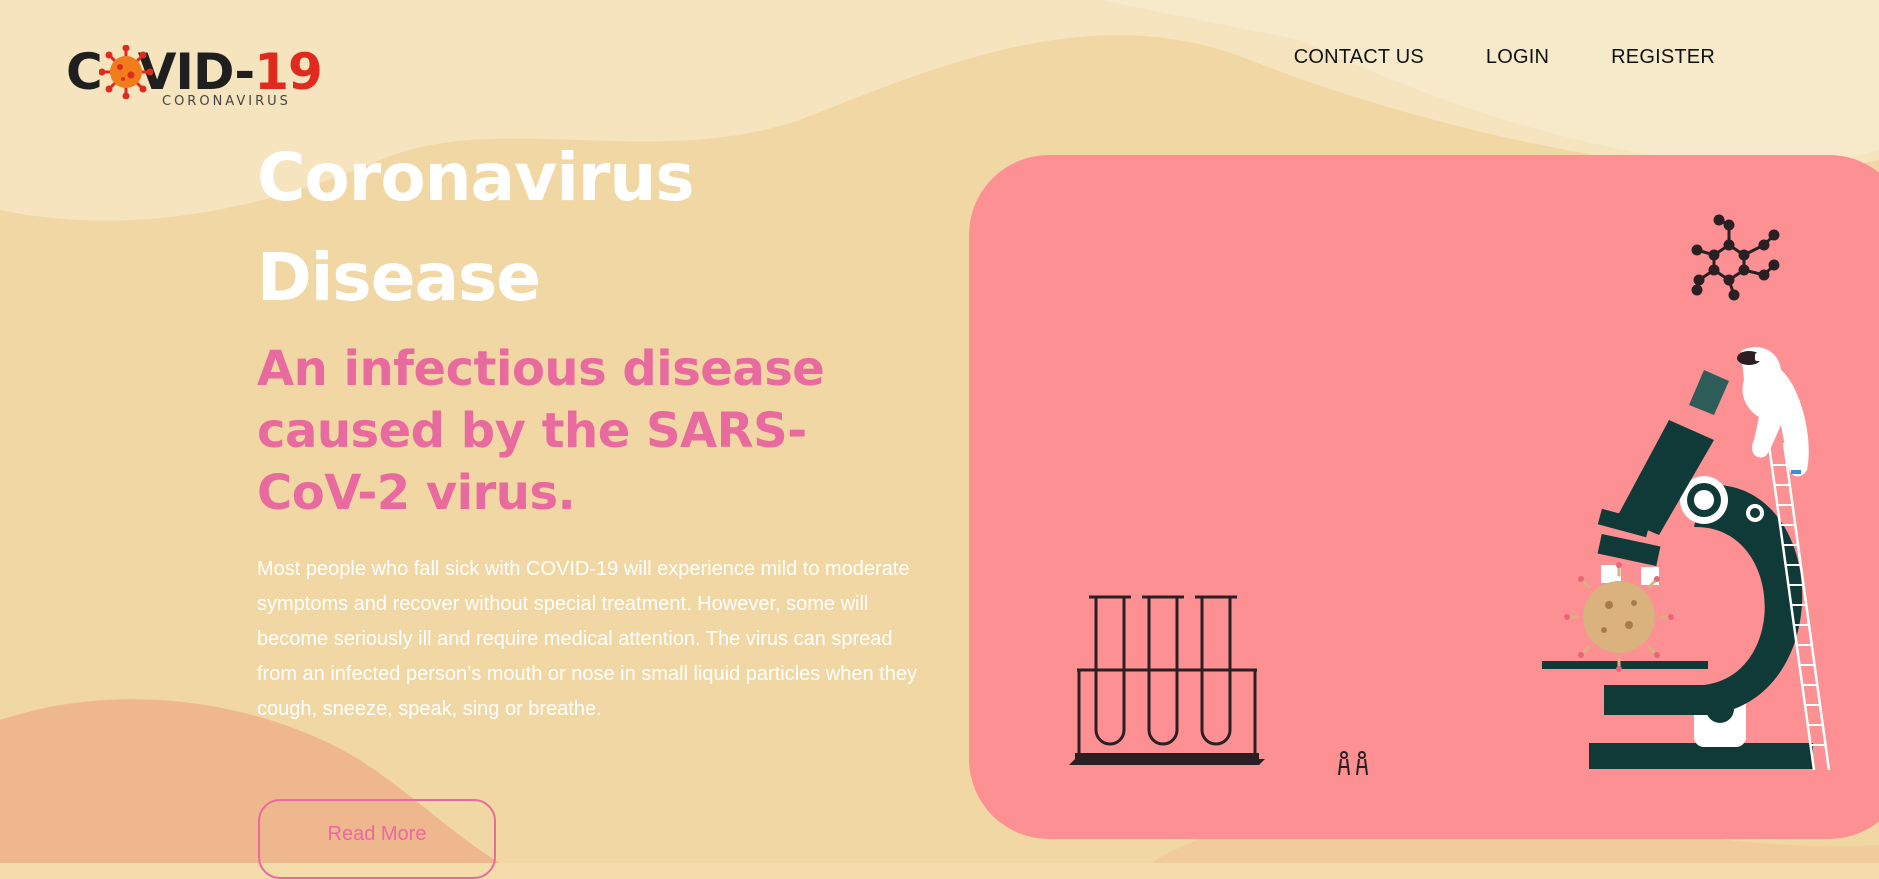 This screenshot has width=1879, height=879. I want to click on people-icon, so click(1353, 763).